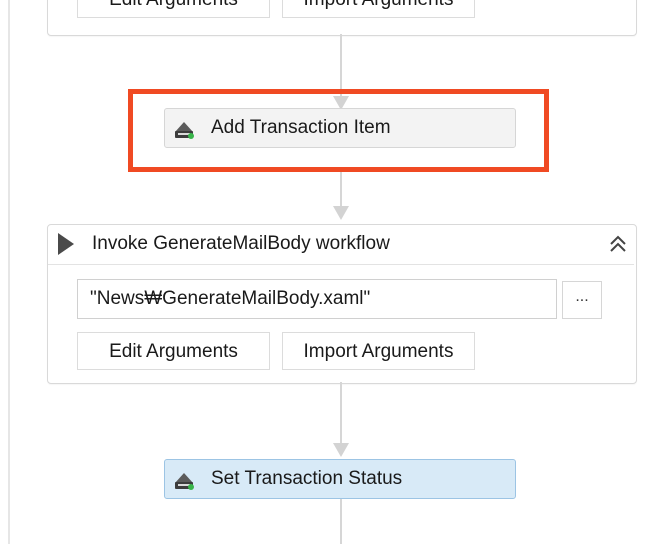 Image resolution: width=667 pixels, height=544 pixels. What do you see at coordinates (378, 351) in the screenshot?
I see `import-arguments-button: Import Arguments` at bounding box center [378, 351].